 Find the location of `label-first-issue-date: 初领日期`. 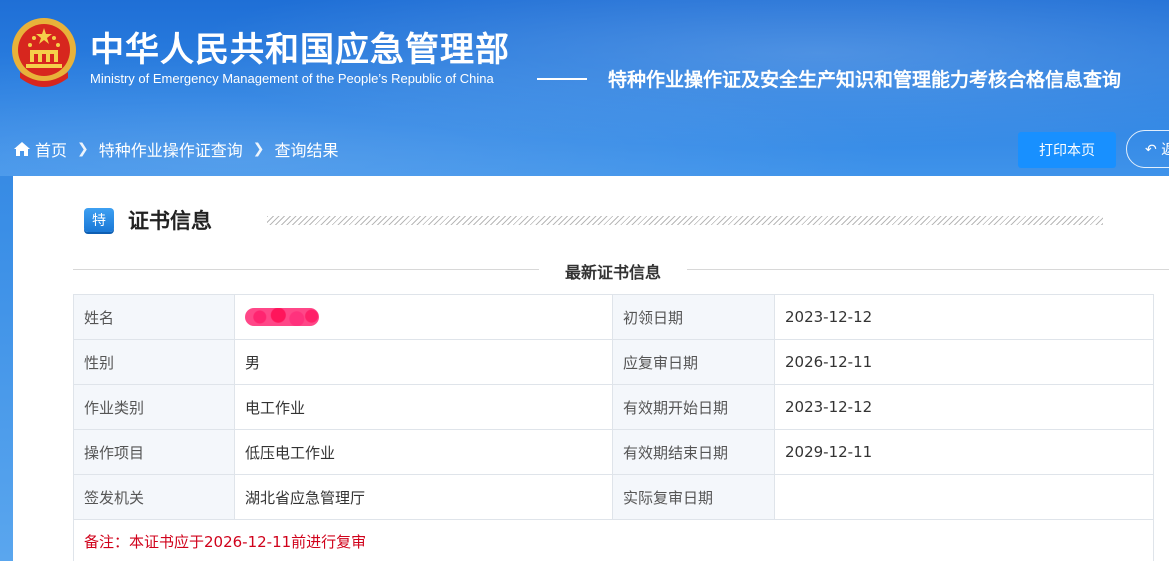

label-first-issue-date: 初领日期 is located at coordinates (693, 317).